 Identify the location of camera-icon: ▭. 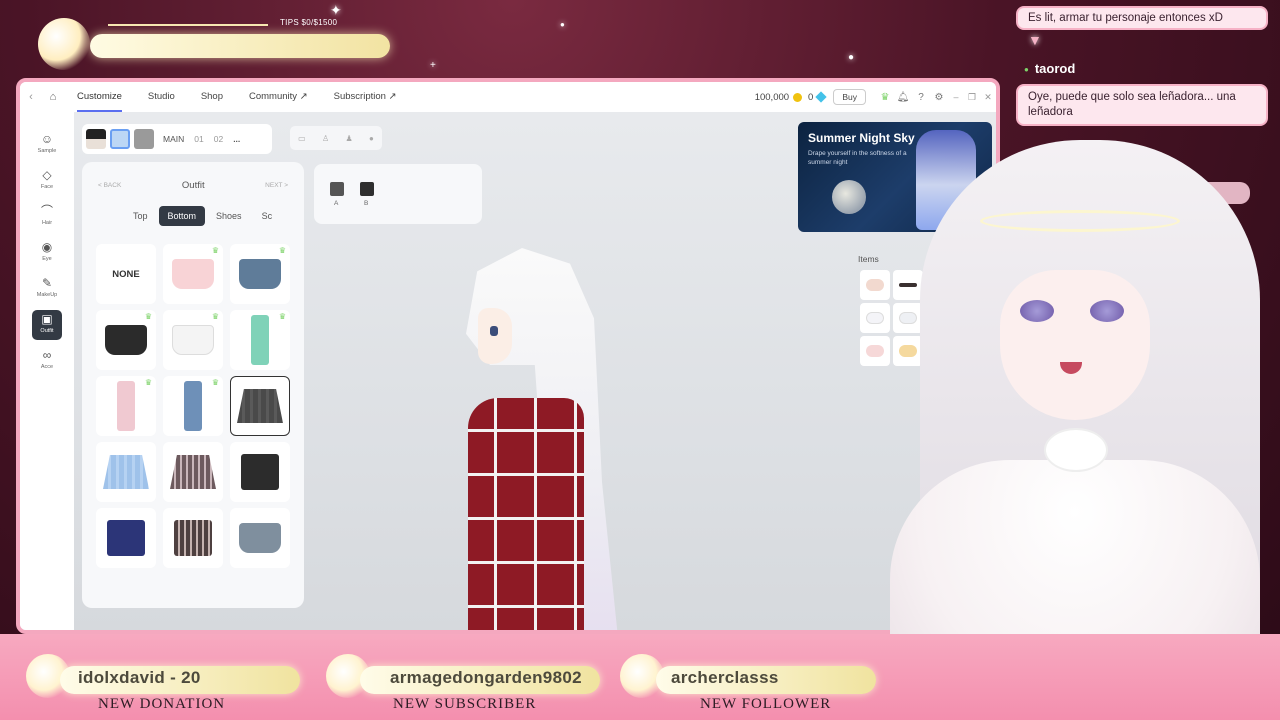
(302, 138).